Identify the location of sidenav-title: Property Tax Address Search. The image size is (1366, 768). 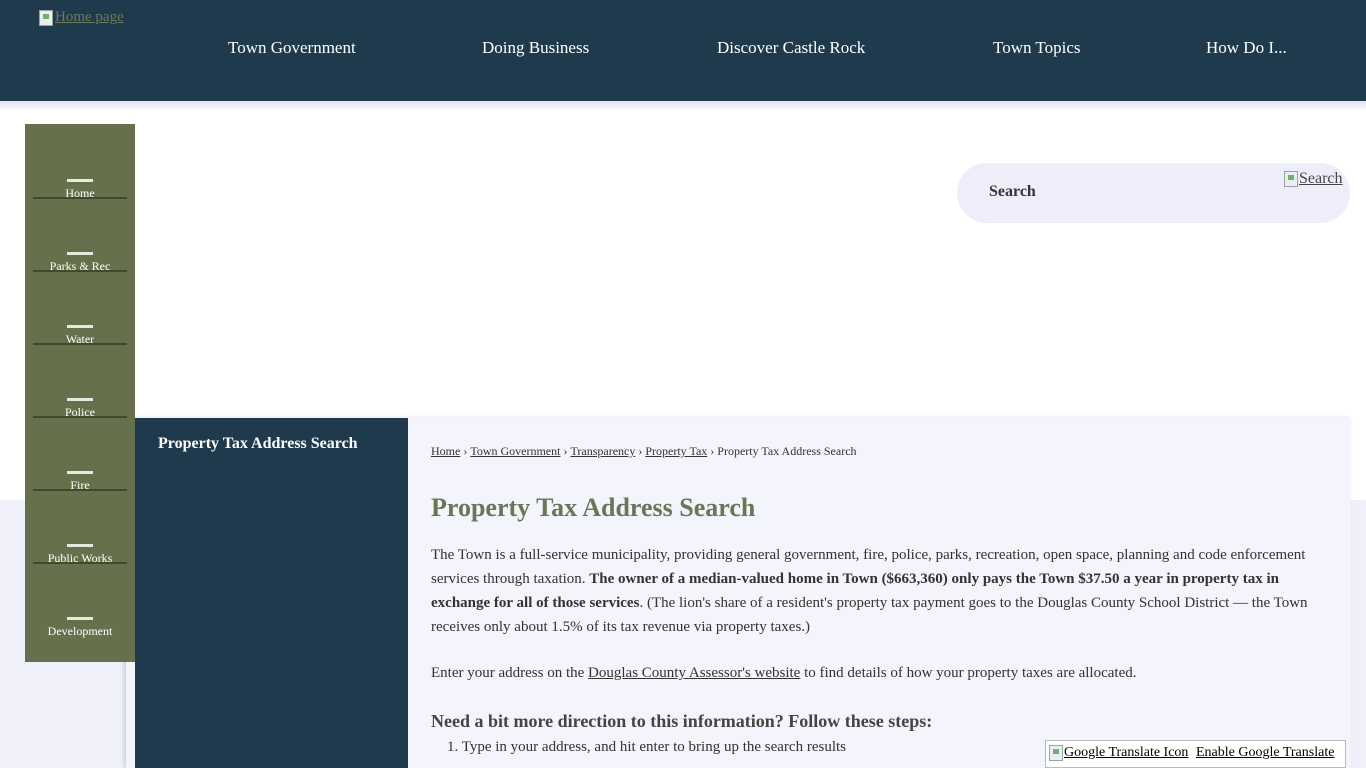
(258, 444).